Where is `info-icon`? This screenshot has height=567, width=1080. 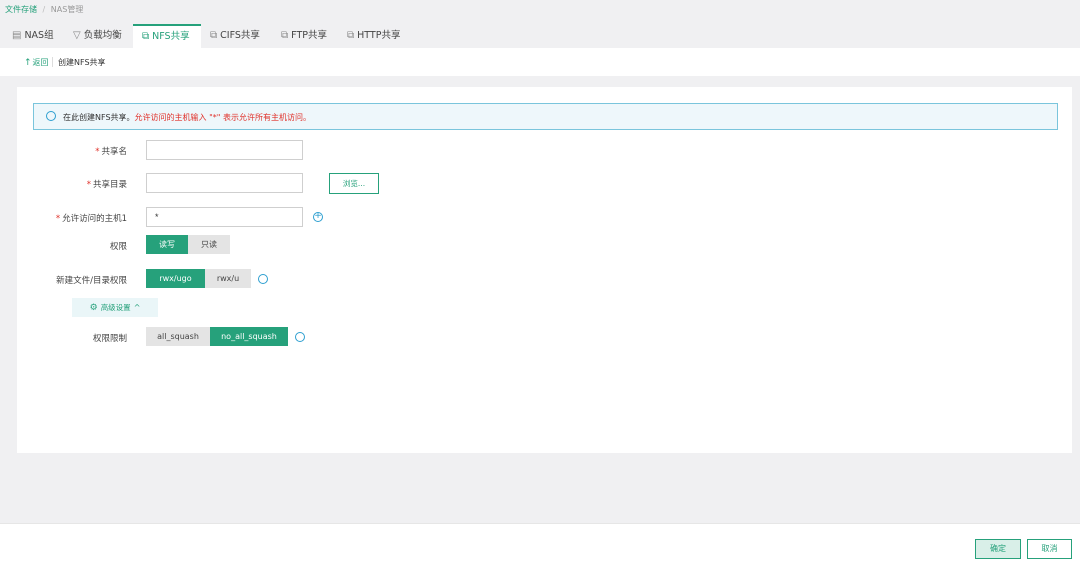 info-icon is located at coordinates (51, 116).